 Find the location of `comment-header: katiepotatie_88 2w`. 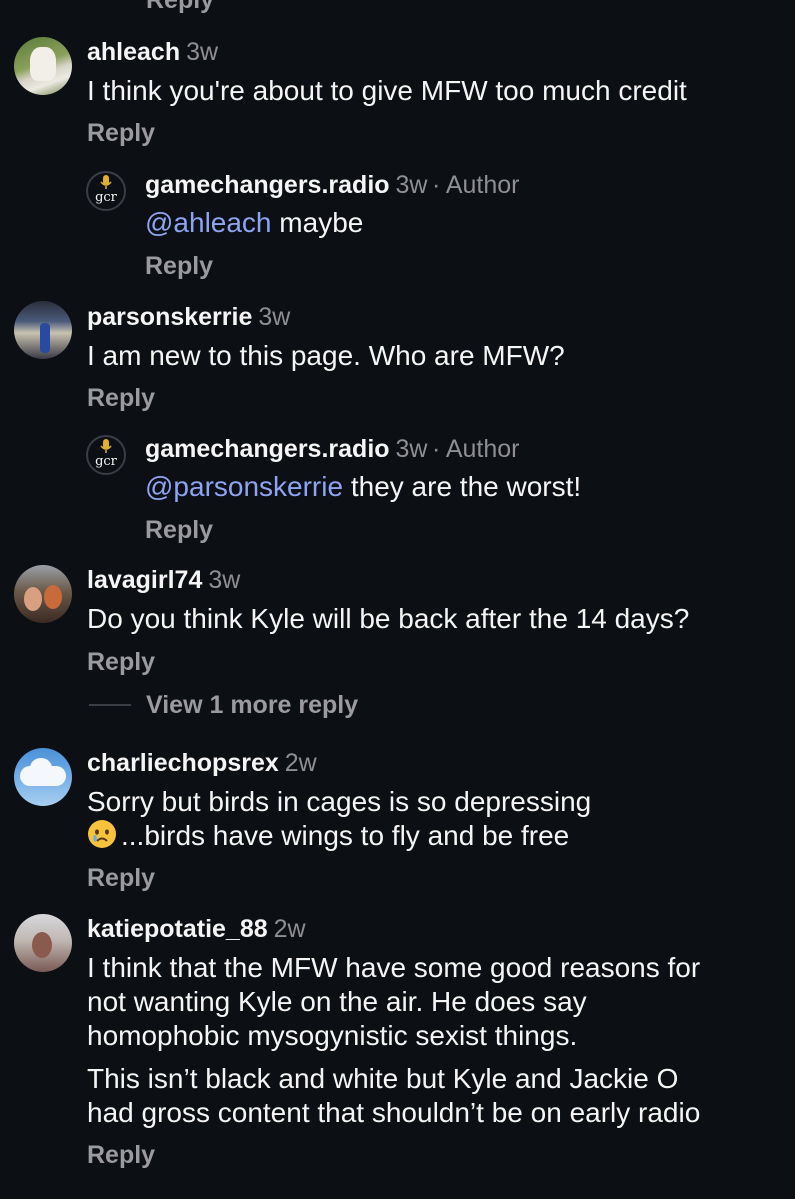

comment-header: katiepotatie_88 2w is located at coordinates (196, 929).